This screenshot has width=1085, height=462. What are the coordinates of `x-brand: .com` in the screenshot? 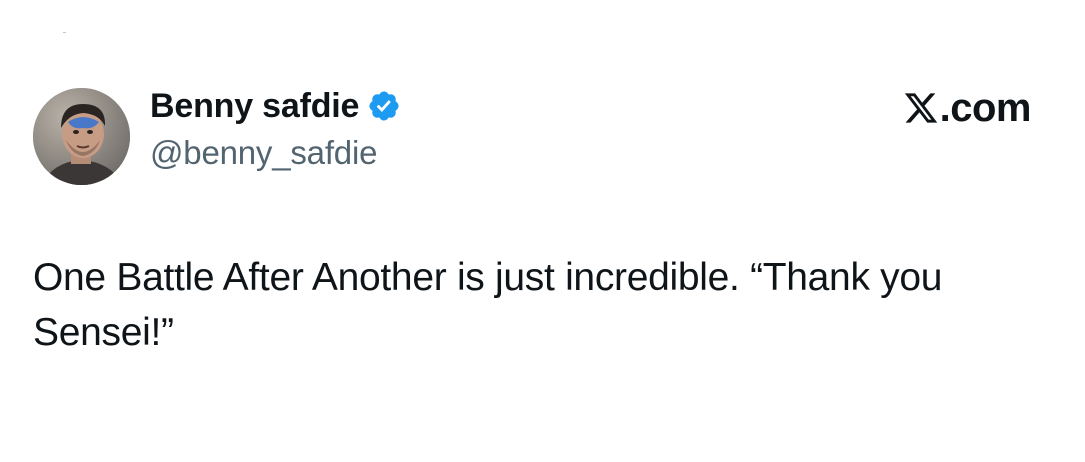 It's located at (967, 107).